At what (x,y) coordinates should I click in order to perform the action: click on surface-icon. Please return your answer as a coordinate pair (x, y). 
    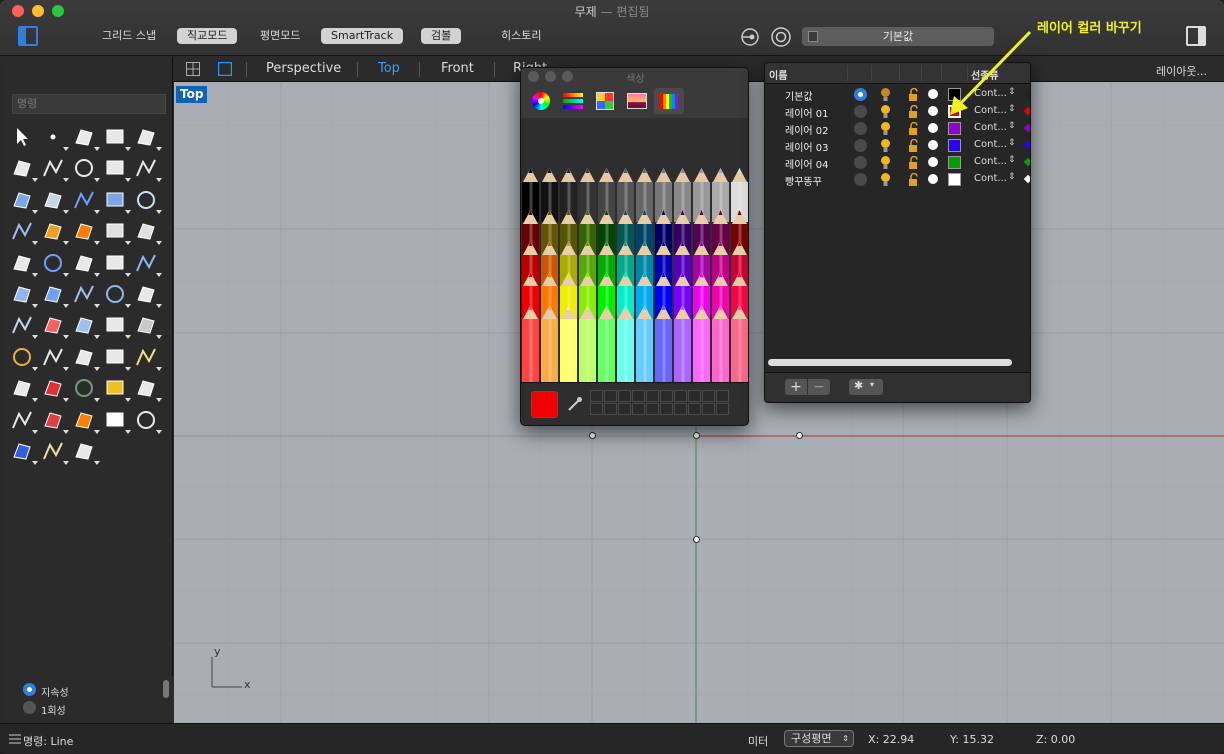
    Looking at the image, I should click on (24, 201).